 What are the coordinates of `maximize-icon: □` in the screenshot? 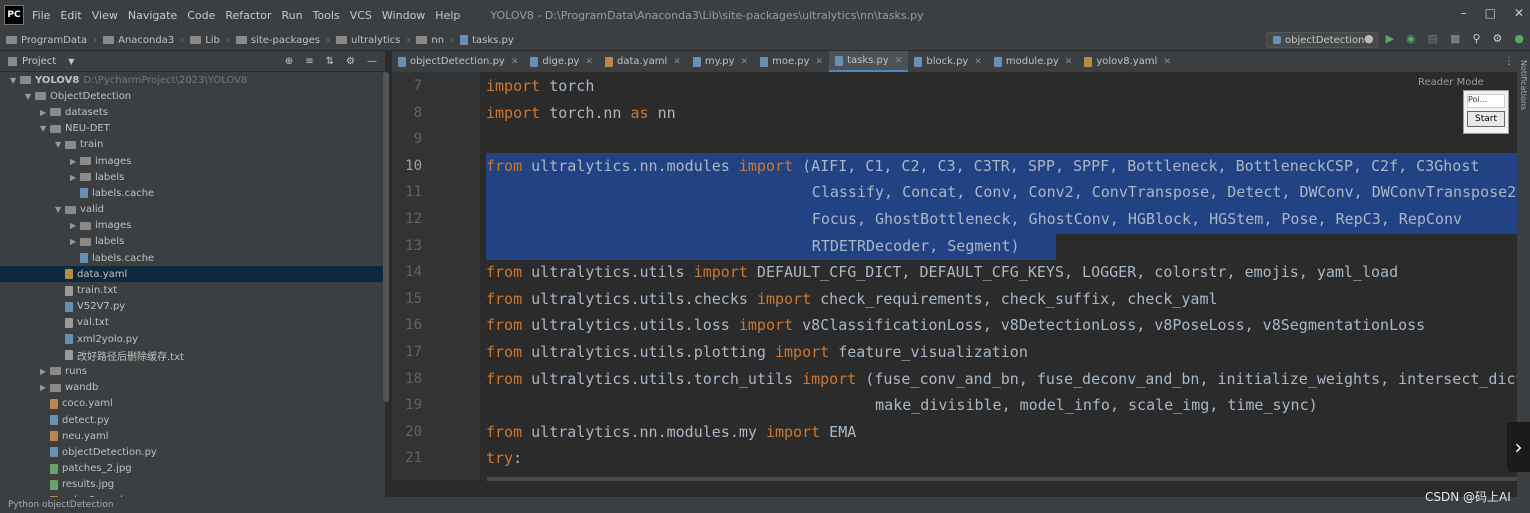 It's located at (1490, 13).